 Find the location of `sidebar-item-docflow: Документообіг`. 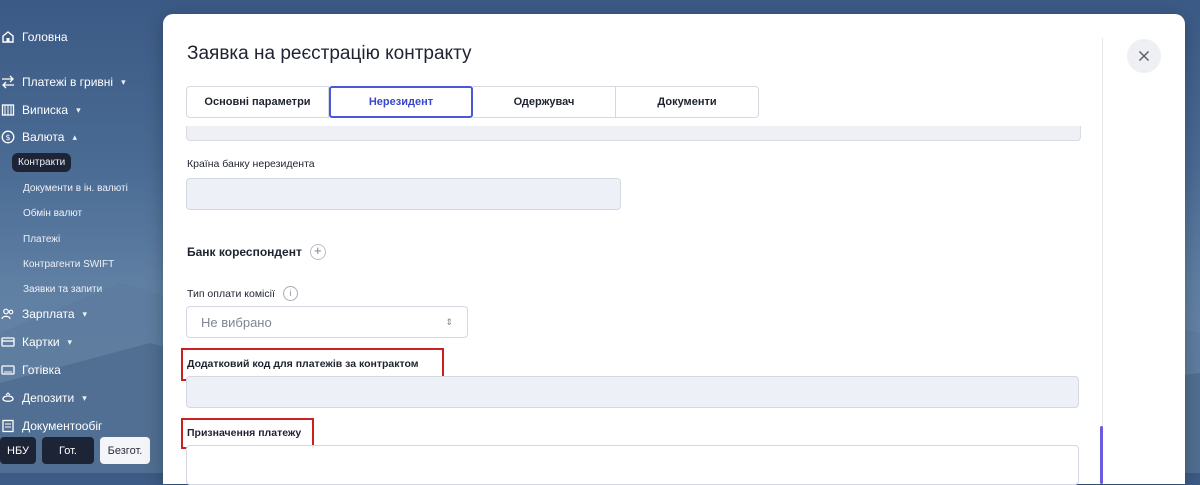

sidebar-item-docflow: Документообіг is located at coordinates (51, 426).